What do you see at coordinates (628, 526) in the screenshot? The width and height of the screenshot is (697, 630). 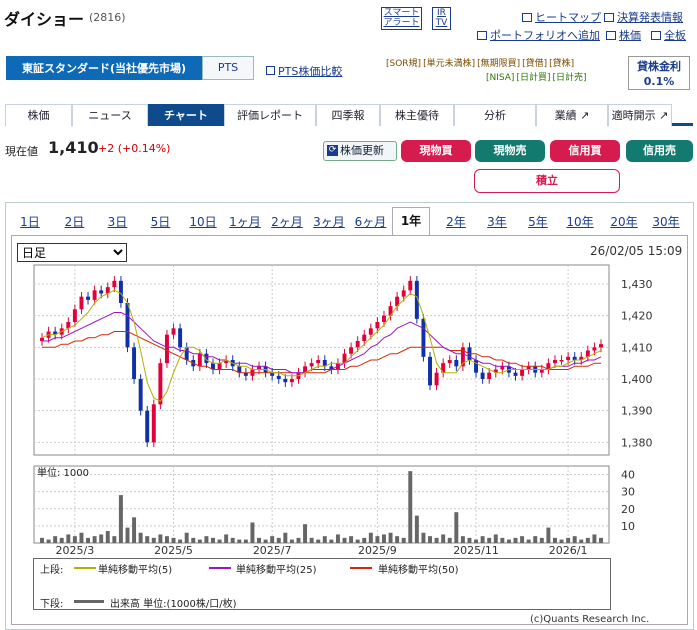 I see `volume-tick-label: 10` at bounding box center [628, 526].